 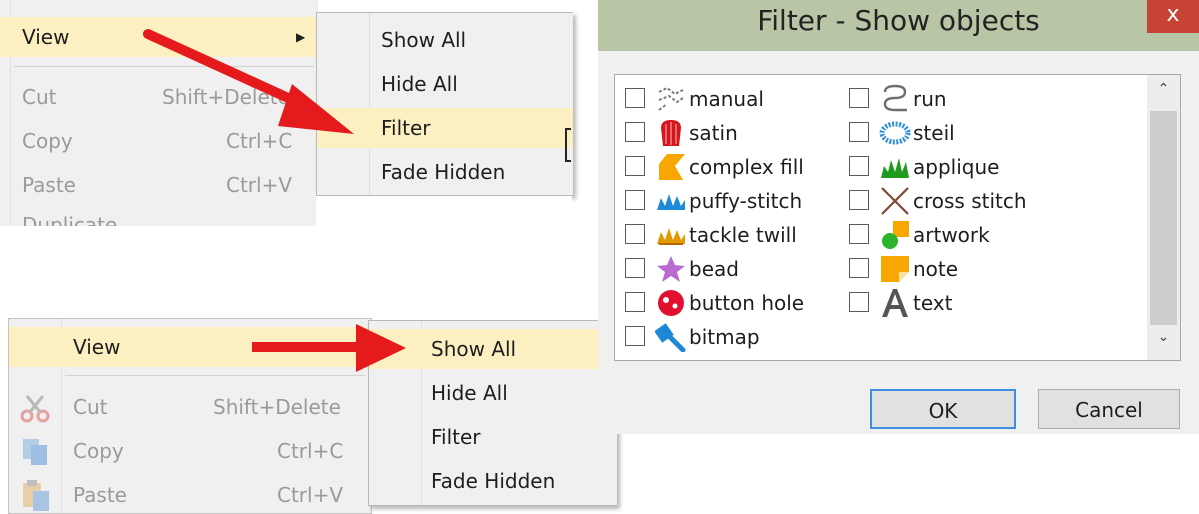 I want to click on list-item-bitmap: bitmap, so click(x=730, y=337).